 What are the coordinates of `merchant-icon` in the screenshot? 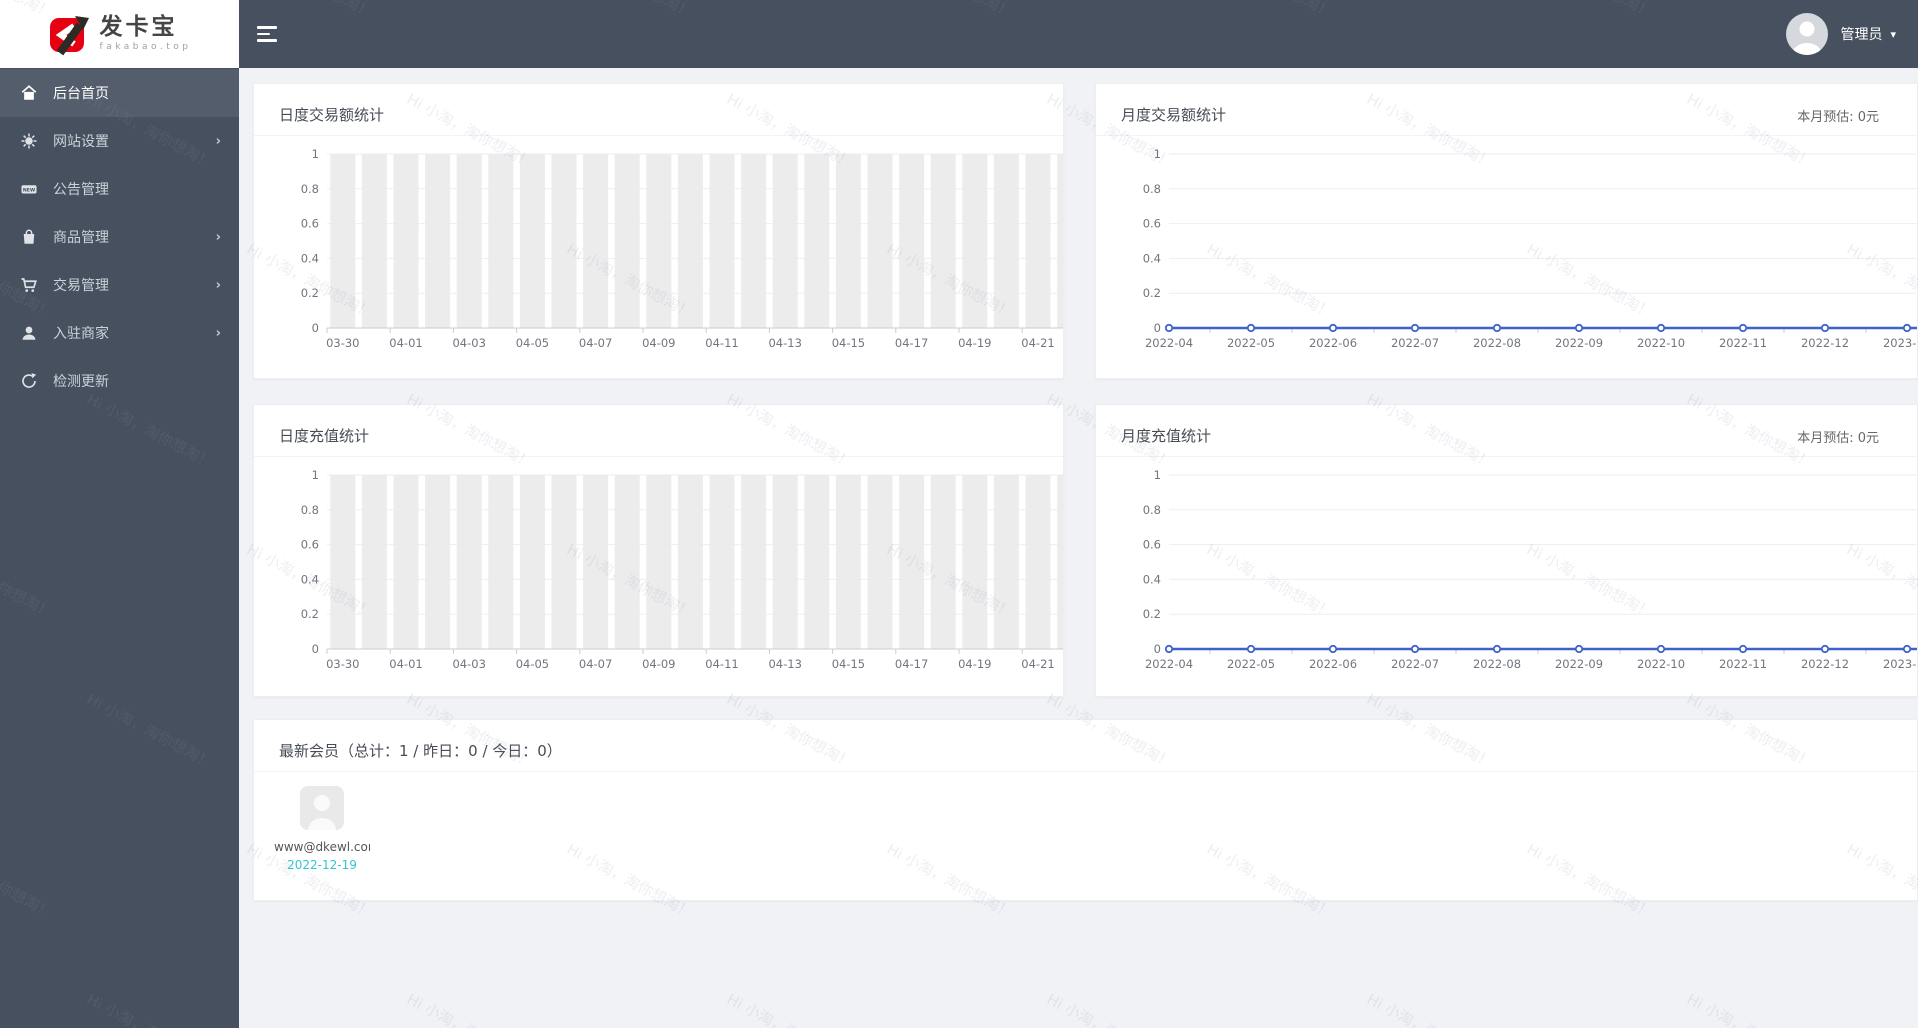 It's located at (29, 333).